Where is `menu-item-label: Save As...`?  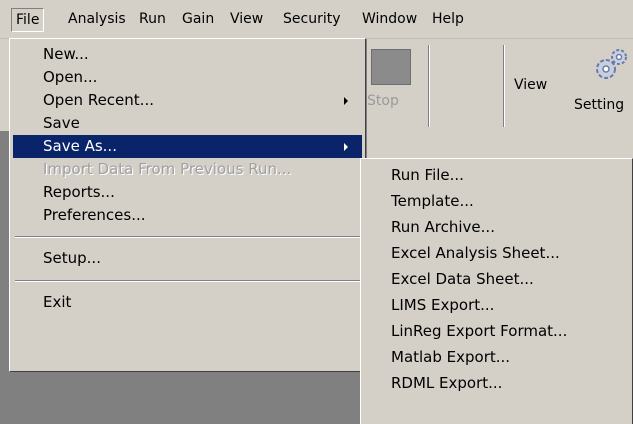 menu-item-label: Save As... is located at coordinates (80, 146).